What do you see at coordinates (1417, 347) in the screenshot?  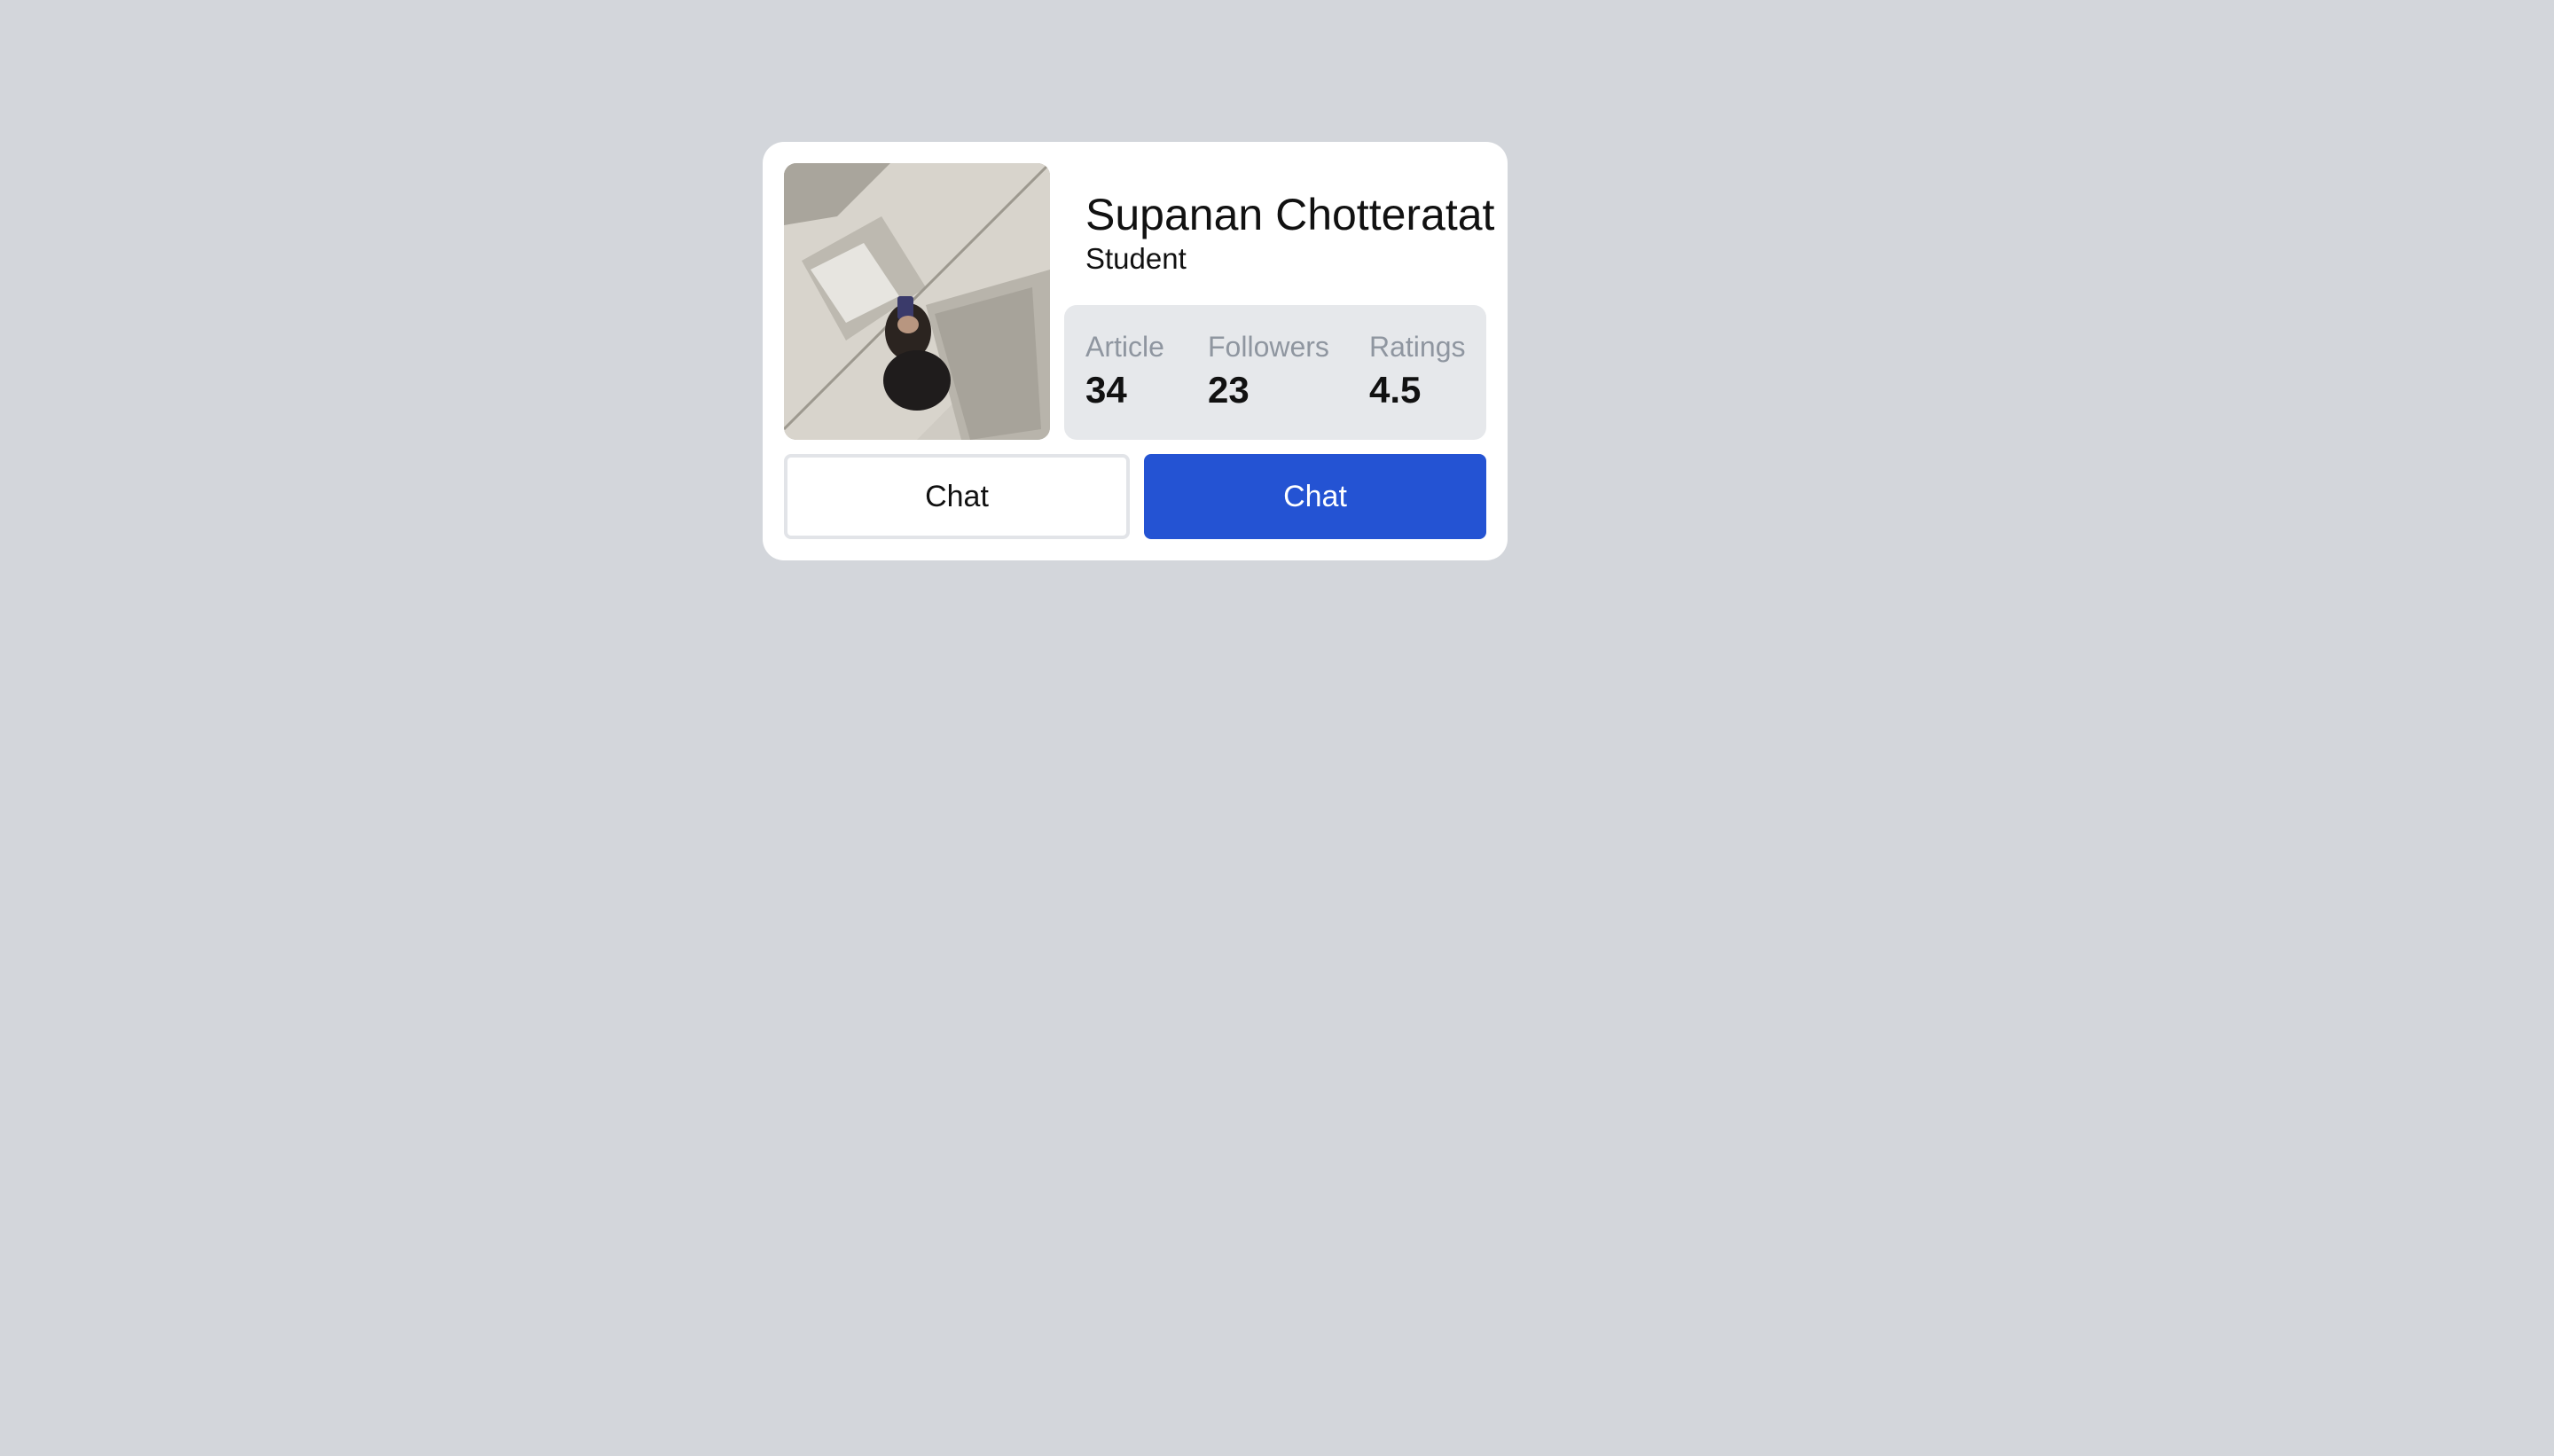 I see `stat-ratings-label: Ratings` at bounding box center [1417, 347].